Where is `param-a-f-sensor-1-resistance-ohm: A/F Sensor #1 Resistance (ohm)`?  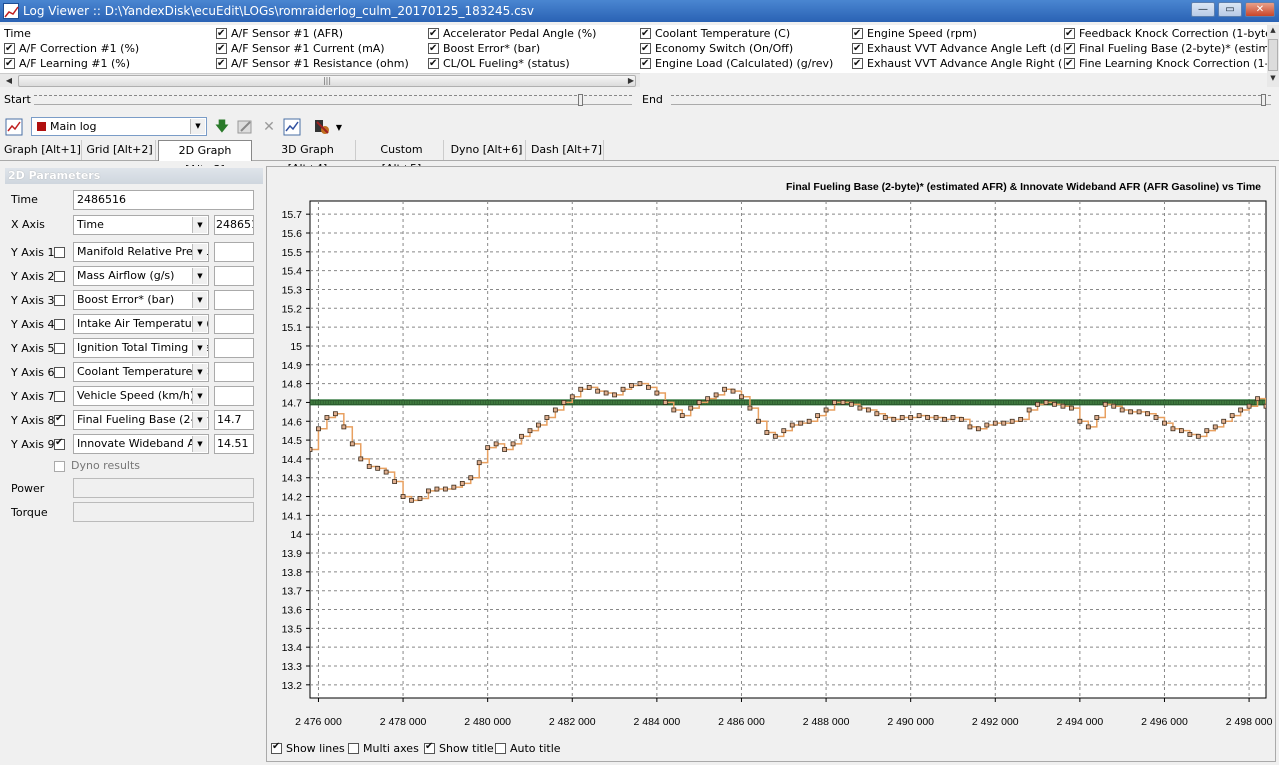 param-a-f-sensor-1-resistance-ohm: A/F Sensor #1 Resistance (ohm) is located at coordinates (321, 63).